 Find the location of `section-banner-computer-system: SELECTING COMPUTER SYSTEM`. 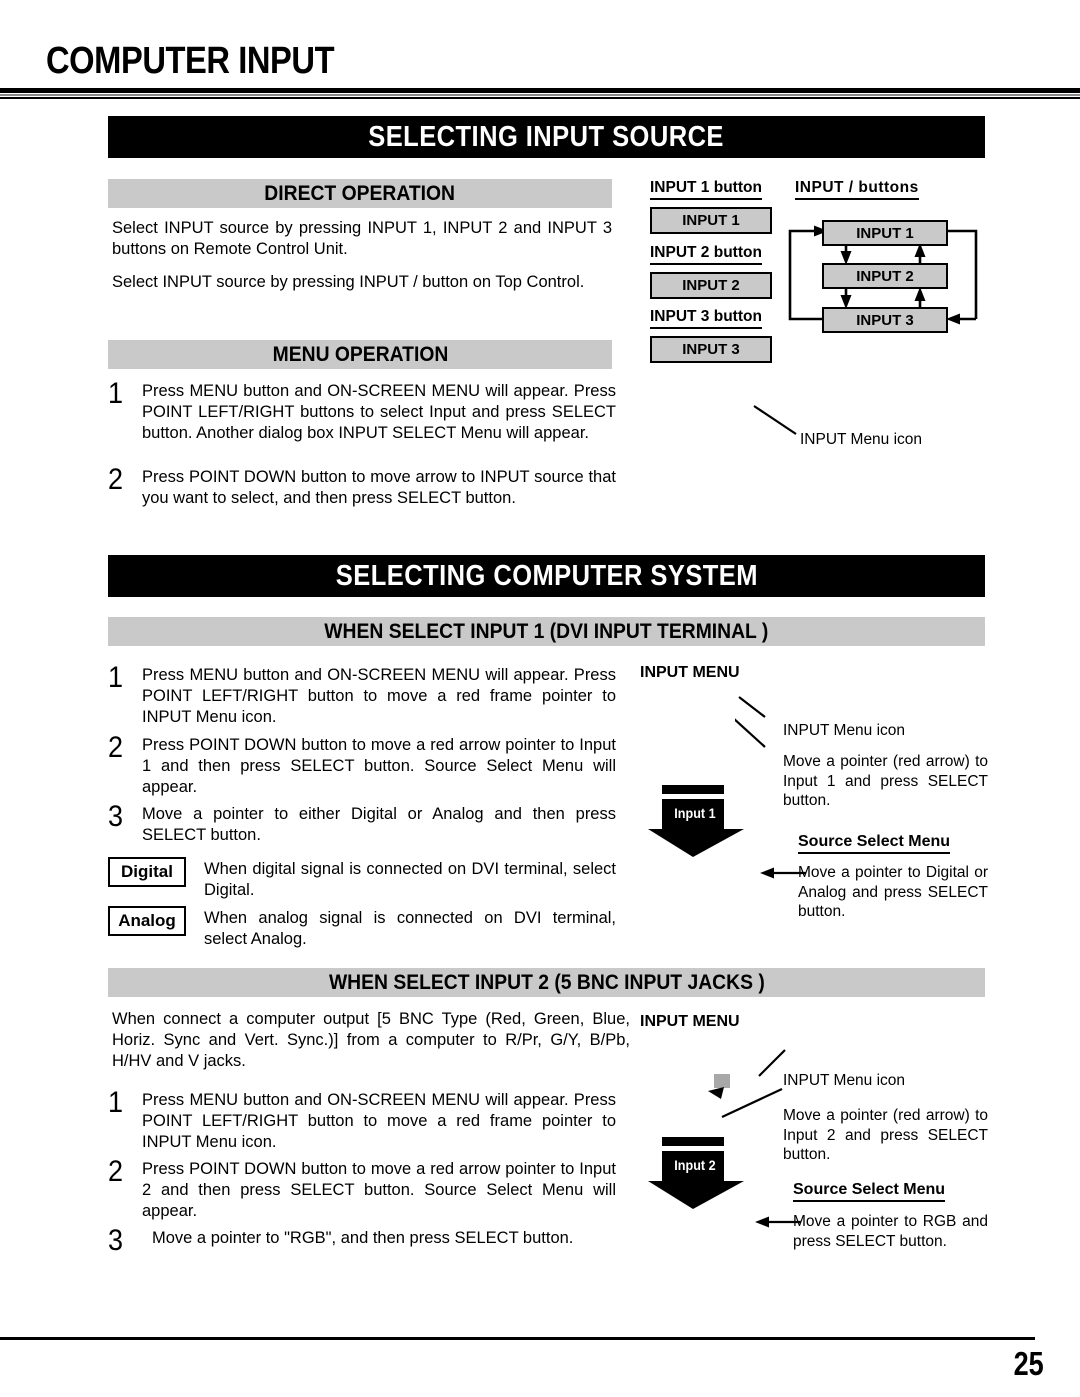

section-banner-computer-system: SELECTING COMPUTER SYSTEM is located at coordinates (546, 576).